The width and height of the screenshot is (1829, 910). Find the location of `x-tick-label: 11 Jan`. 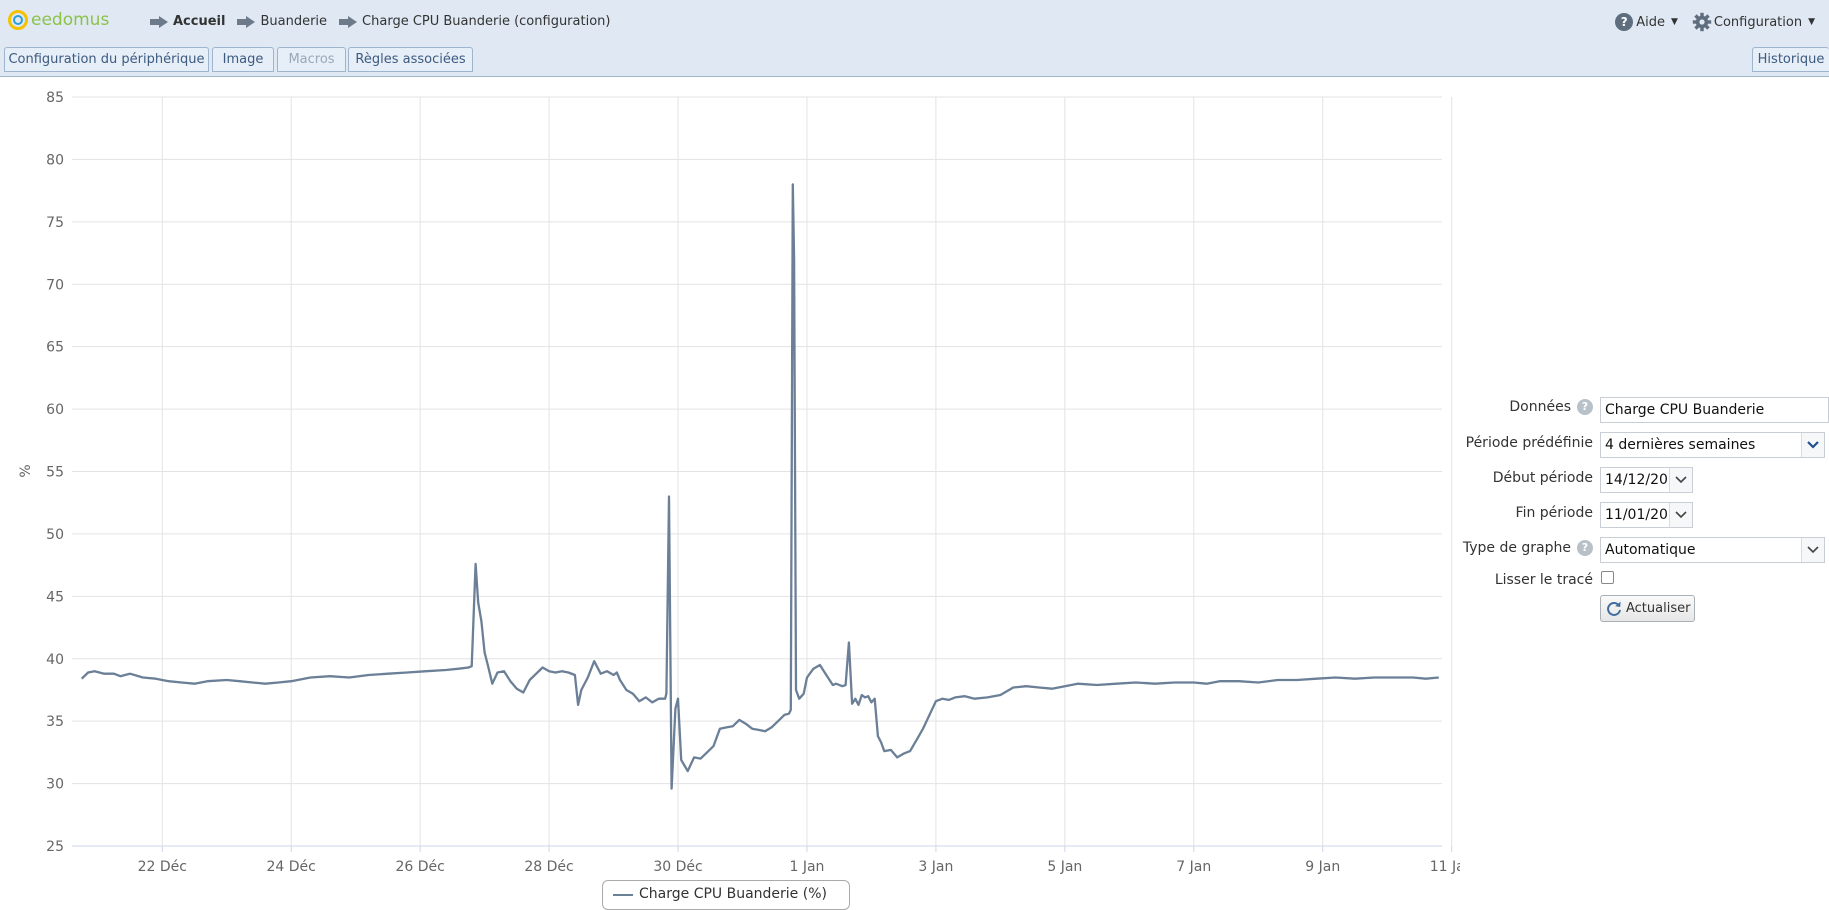

x-tick-label: 11 Jan is located at coordinates (1445, 867).